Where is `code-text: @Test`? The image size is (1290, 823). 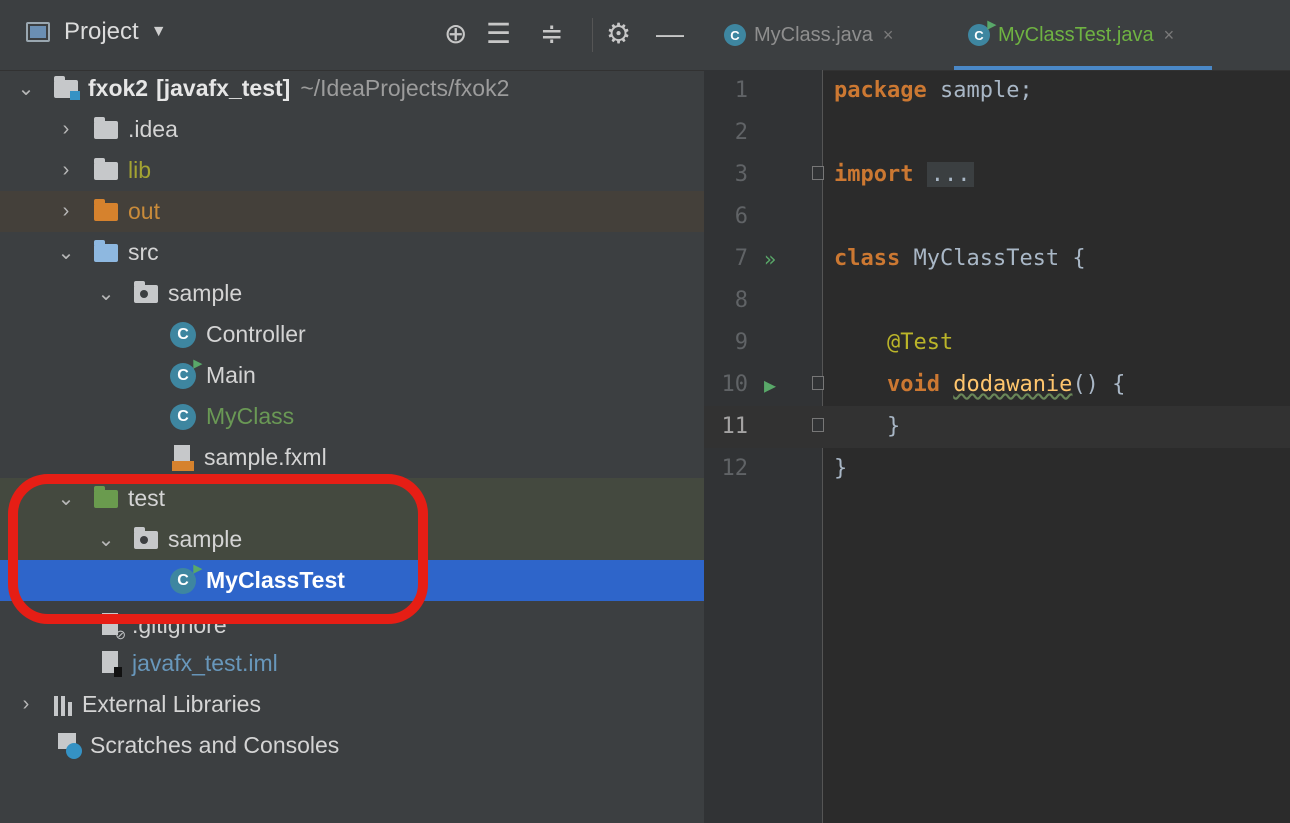 code-text: @Test is located at coordinates (920, 342).